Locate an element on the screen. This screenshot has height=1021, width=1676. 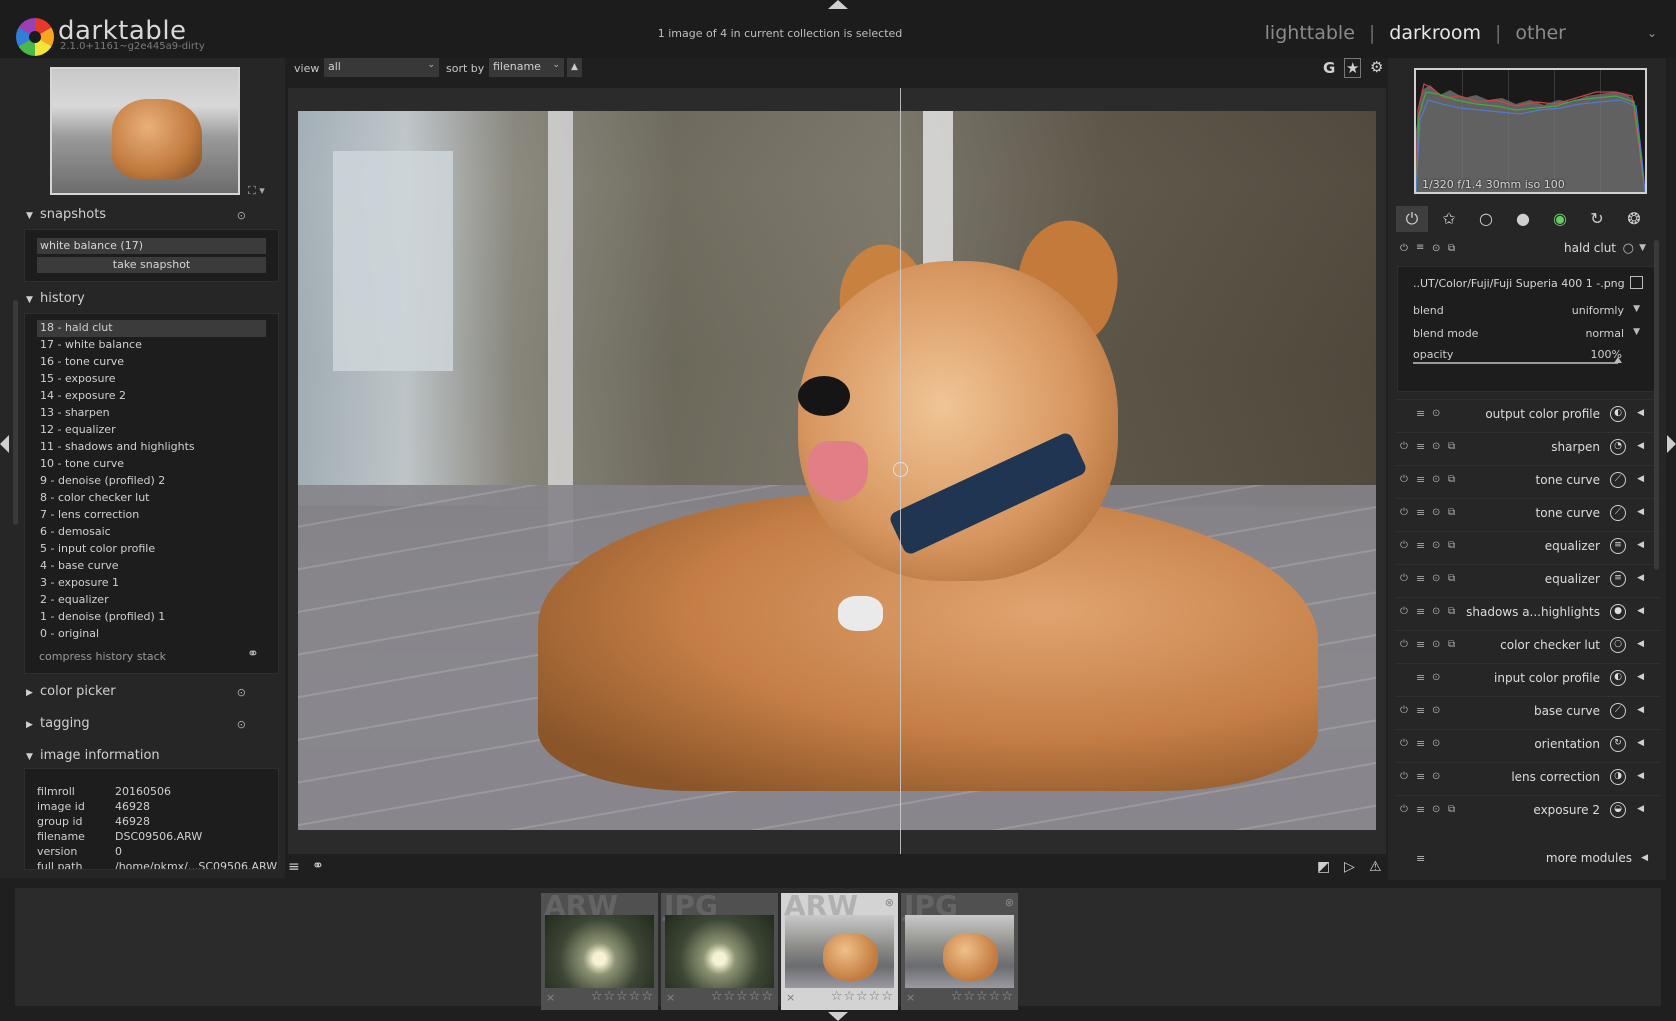
correct-group-icon: ↻ is located at coordinates (1597, 219).